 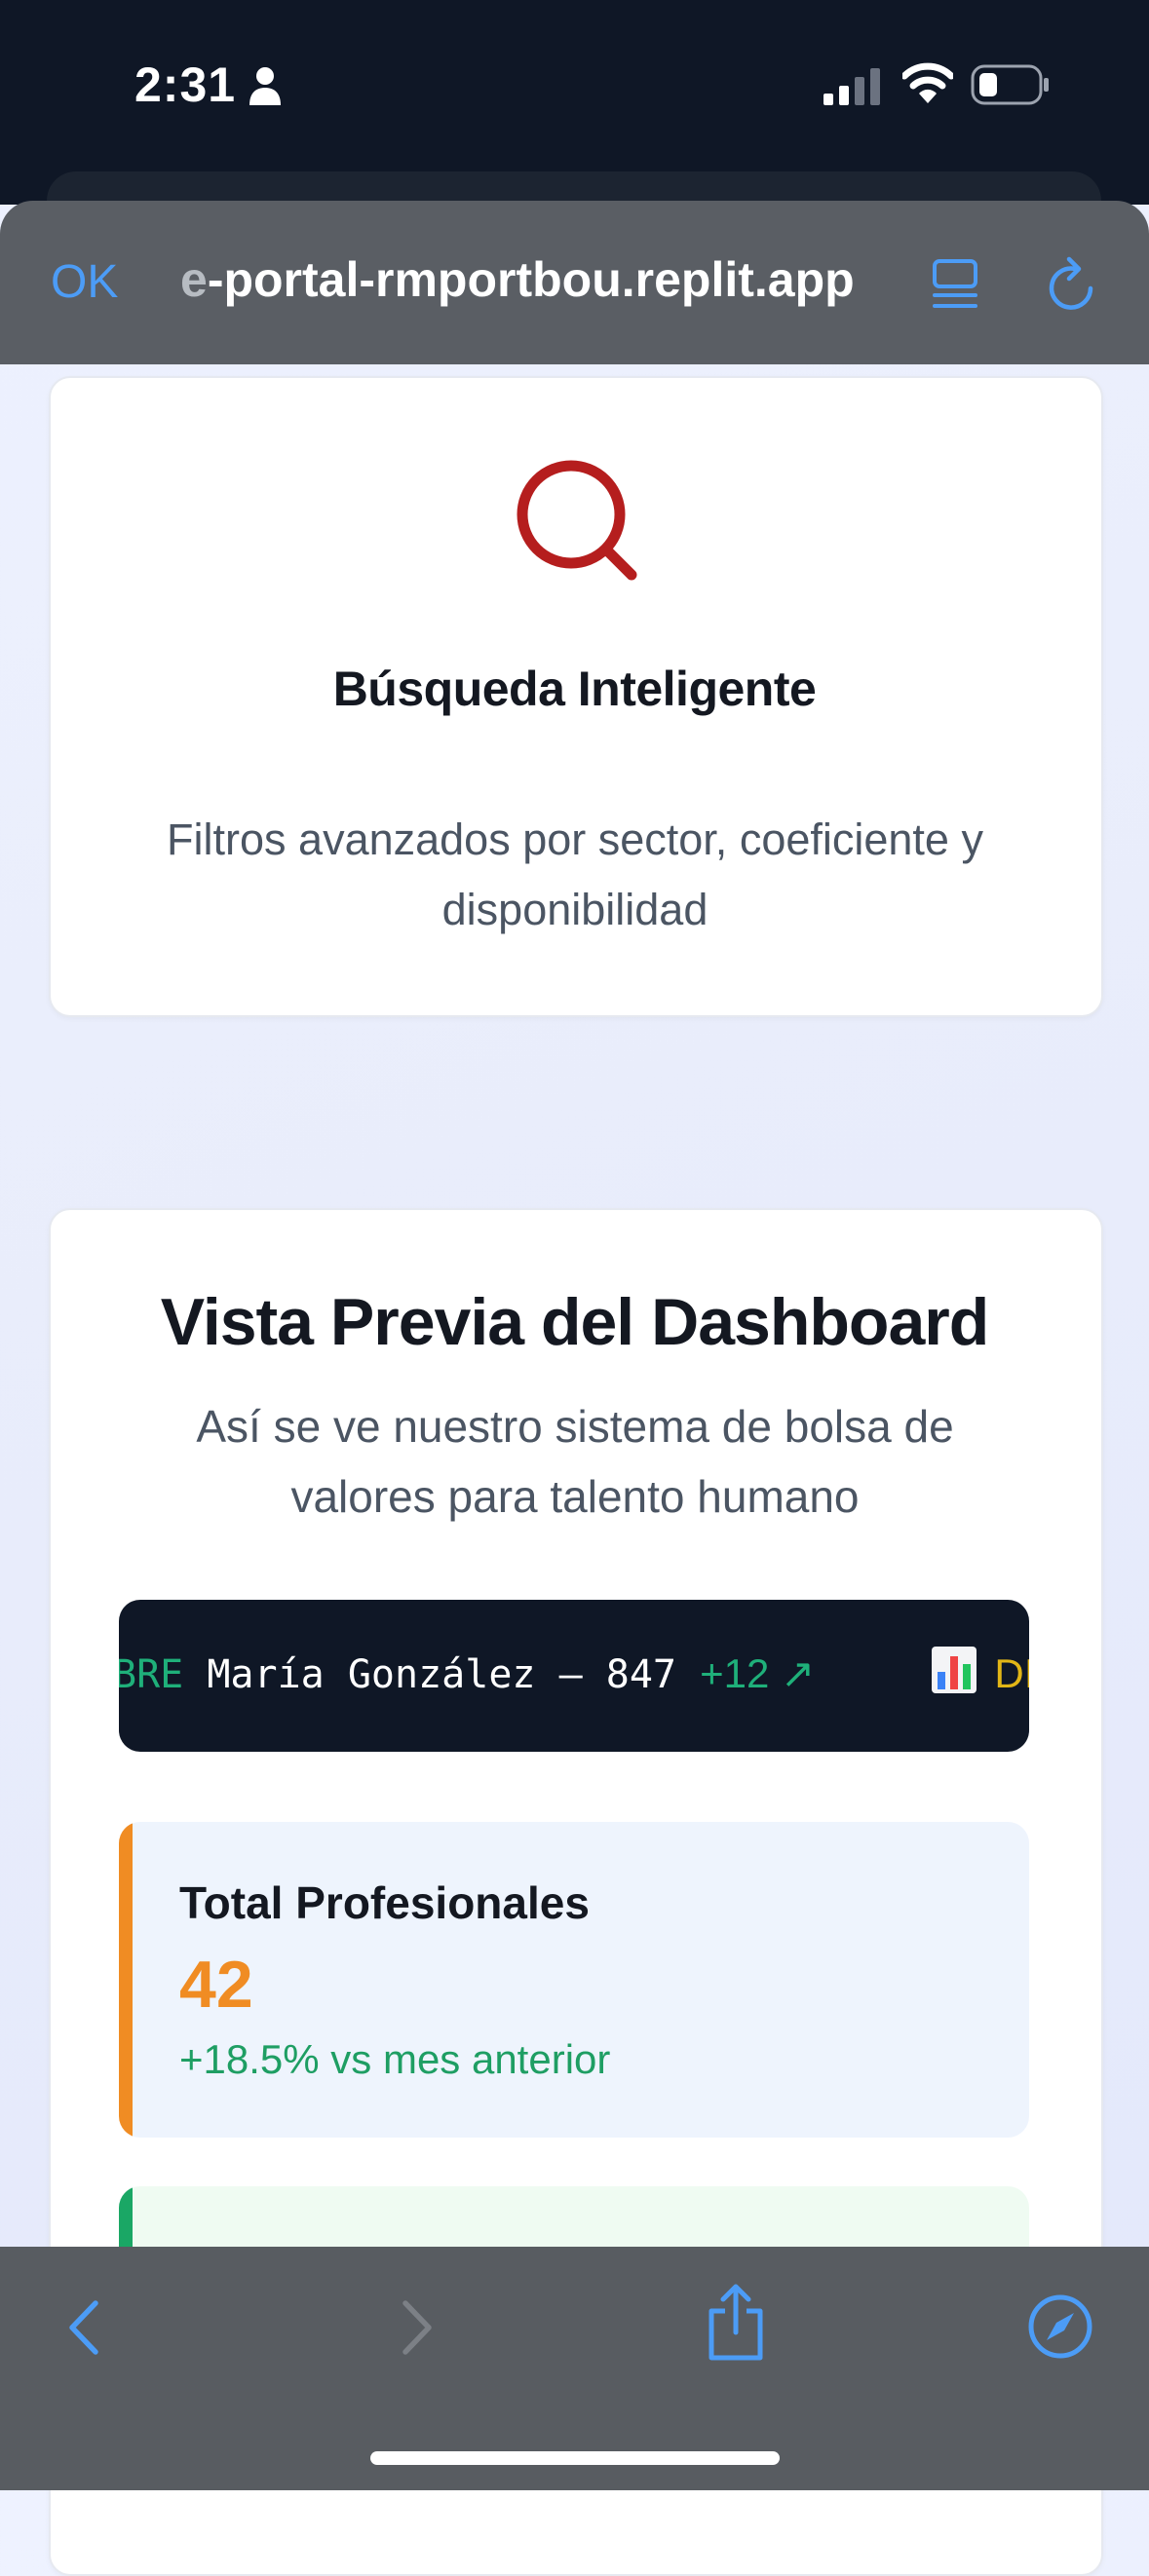 I want to click on stat-value: 42, so click(x=216, y=1985).